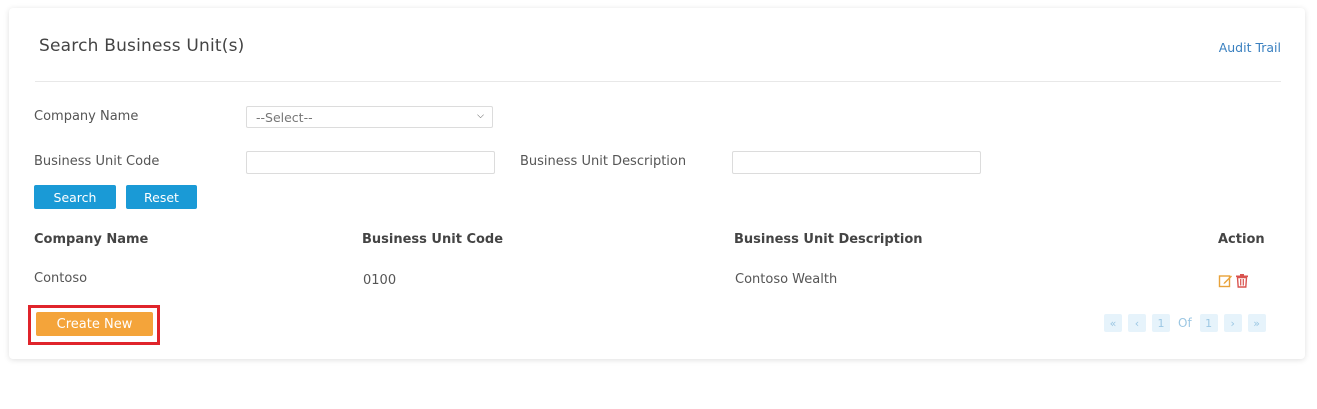 This screenshot has height=409, width=1317. Describe the element at coordinates (284, 117) in the screenshot. I see `company-select-value: --Select--` at that location.